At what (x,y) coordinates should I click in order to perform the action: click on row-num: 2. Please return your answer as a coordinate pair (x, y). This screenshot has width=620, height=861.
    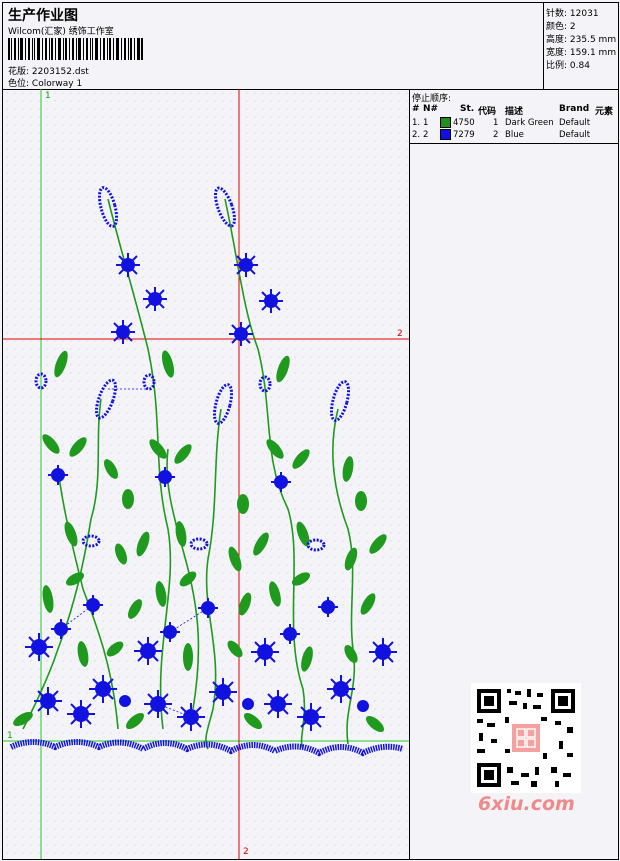
    Looking at the image, I should click on (496, 135).